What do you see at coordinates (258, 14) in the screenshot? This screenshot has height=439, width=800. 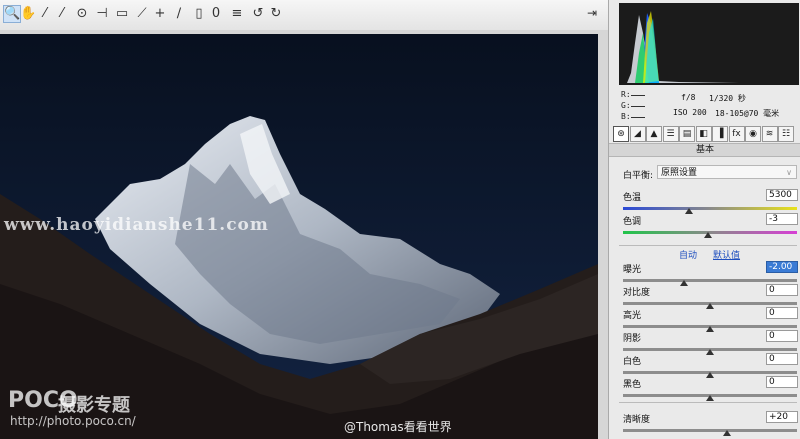 I see `rotate-left-tool: ↺` at bounding box center [258, 14].